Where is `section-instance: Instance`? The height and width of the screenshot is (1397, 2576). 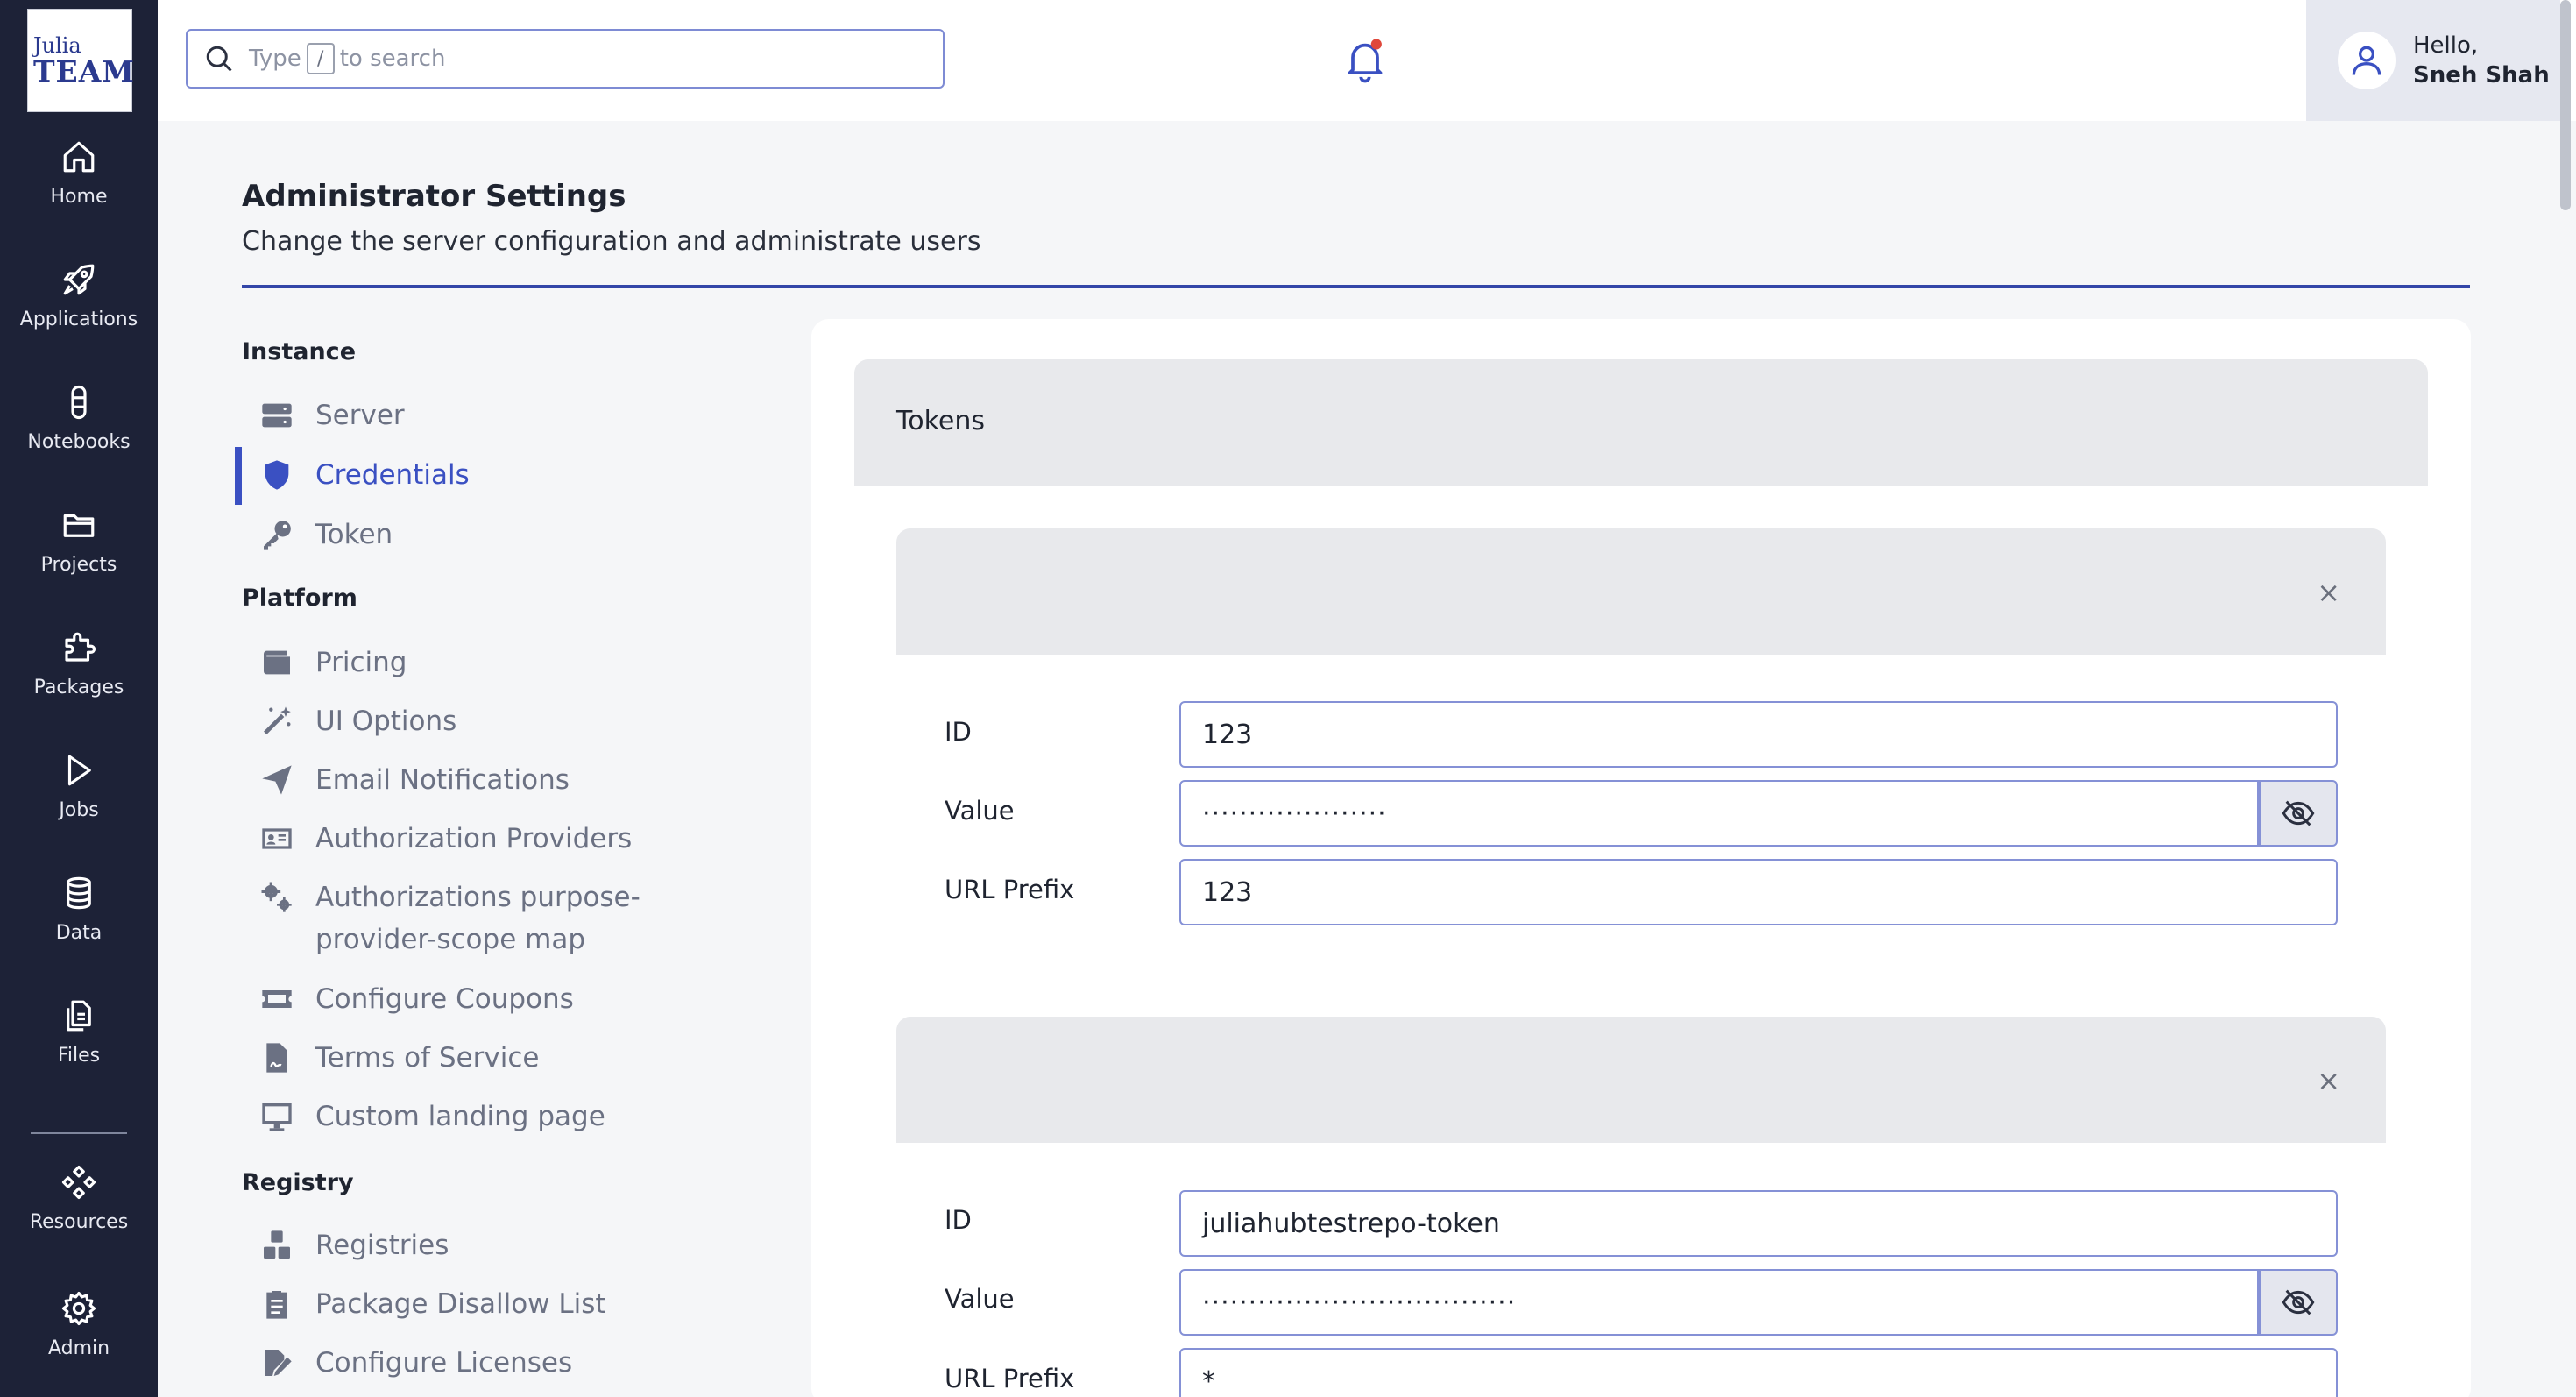
section-instance: Instance is located at coordinates (299, 352).